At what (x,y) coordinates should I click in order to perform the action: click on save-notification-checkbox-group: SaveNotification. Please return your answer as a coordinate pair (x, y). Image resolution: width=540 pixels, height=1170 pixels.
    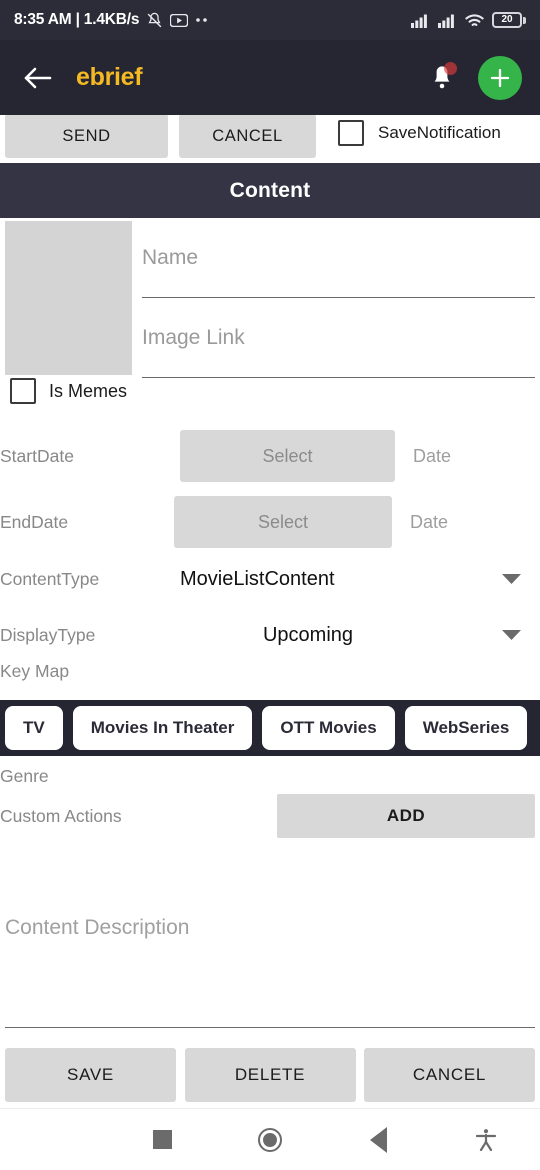
    Looking at the image, I should click on (419, 133).